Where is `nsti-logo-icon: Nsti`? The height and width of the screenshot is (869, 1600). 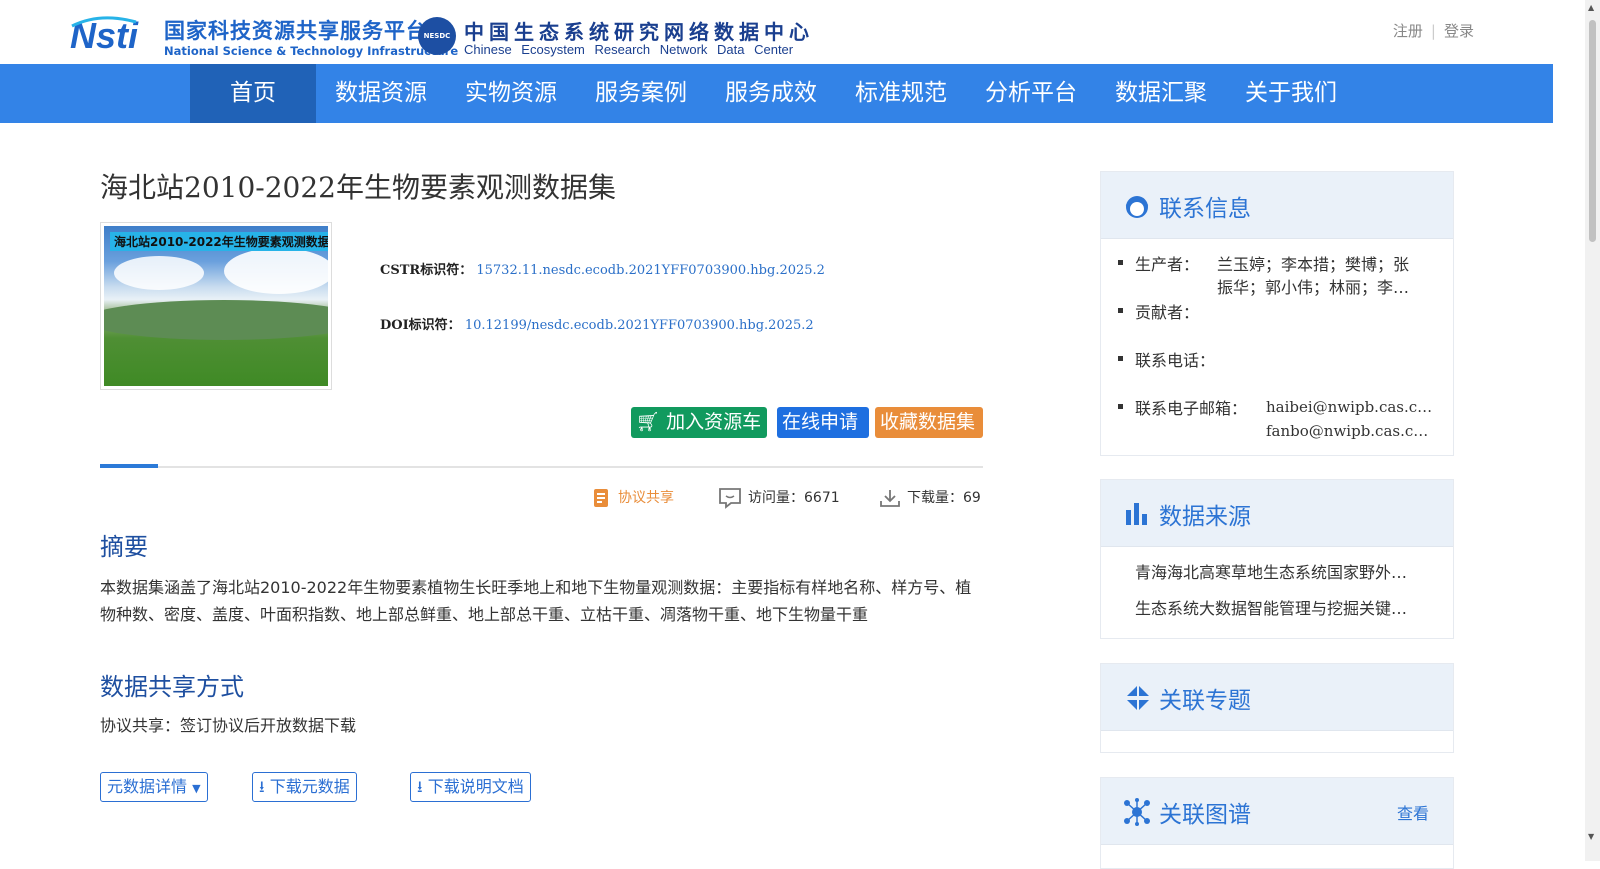
nsti-logo-icon: Nsti is located at coordinates (104, 35).